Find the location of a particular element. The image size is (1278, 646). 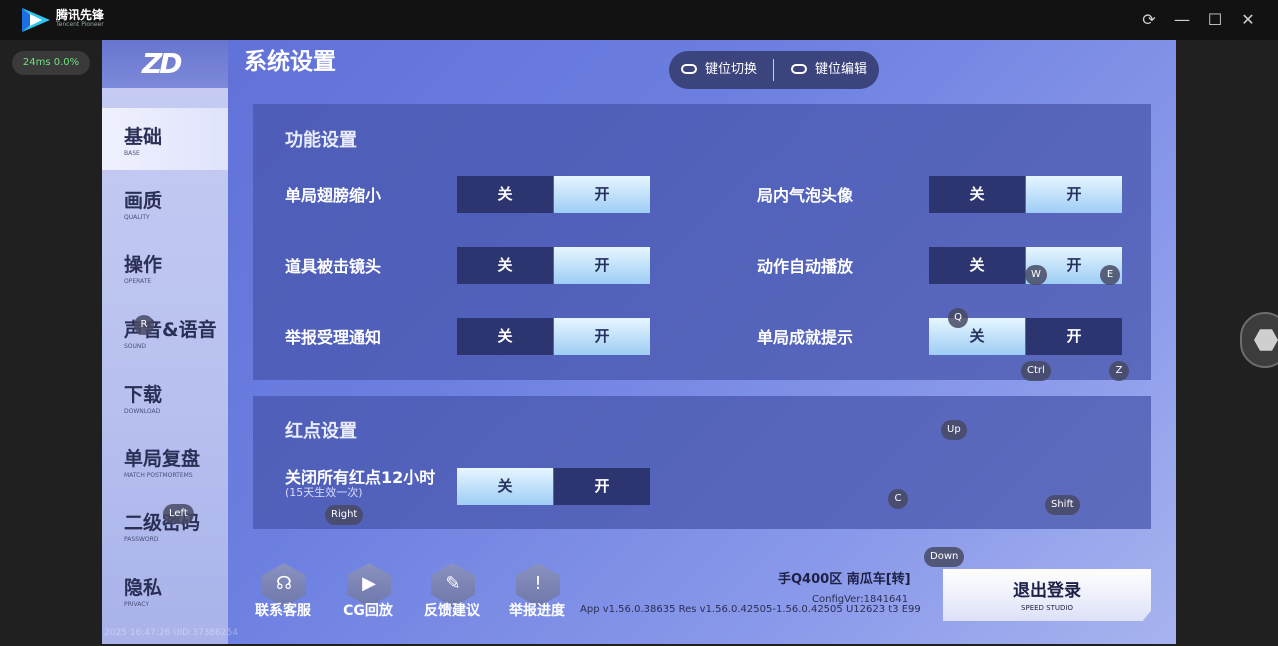

key-hint-q: Q is located at coordinates (958, 318).